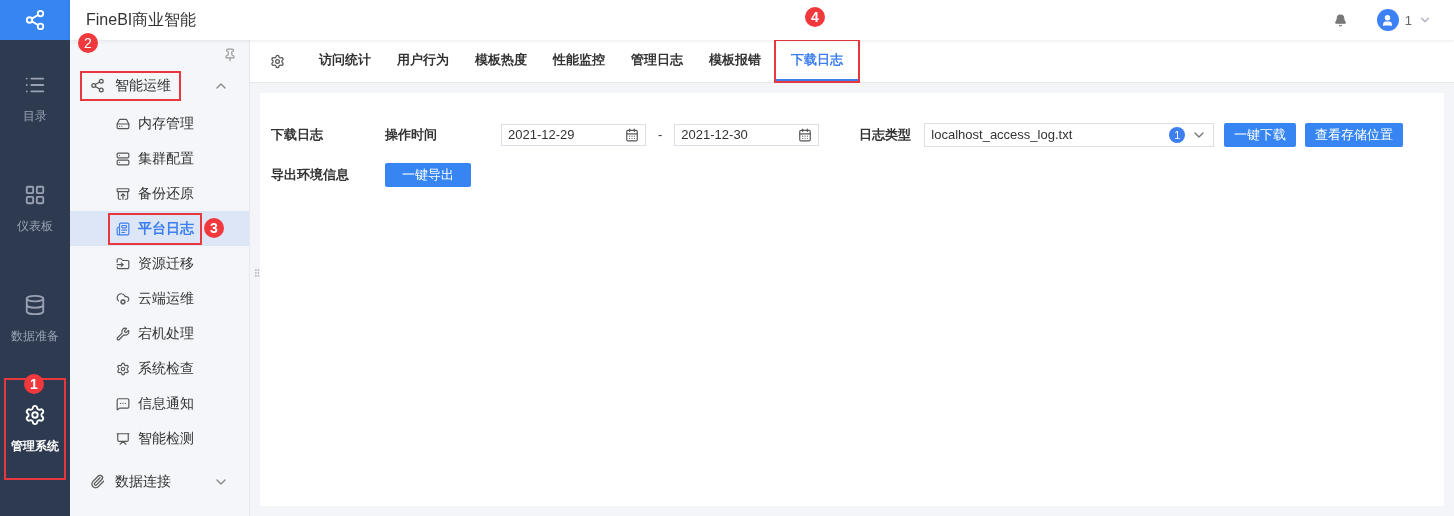 This screenshot has width=1454, height=516. What do you see at coordinates (155, 263) in the screenshot?
I see `sidebar-item-label: 资源迁移` at bounding box center [155, 263].